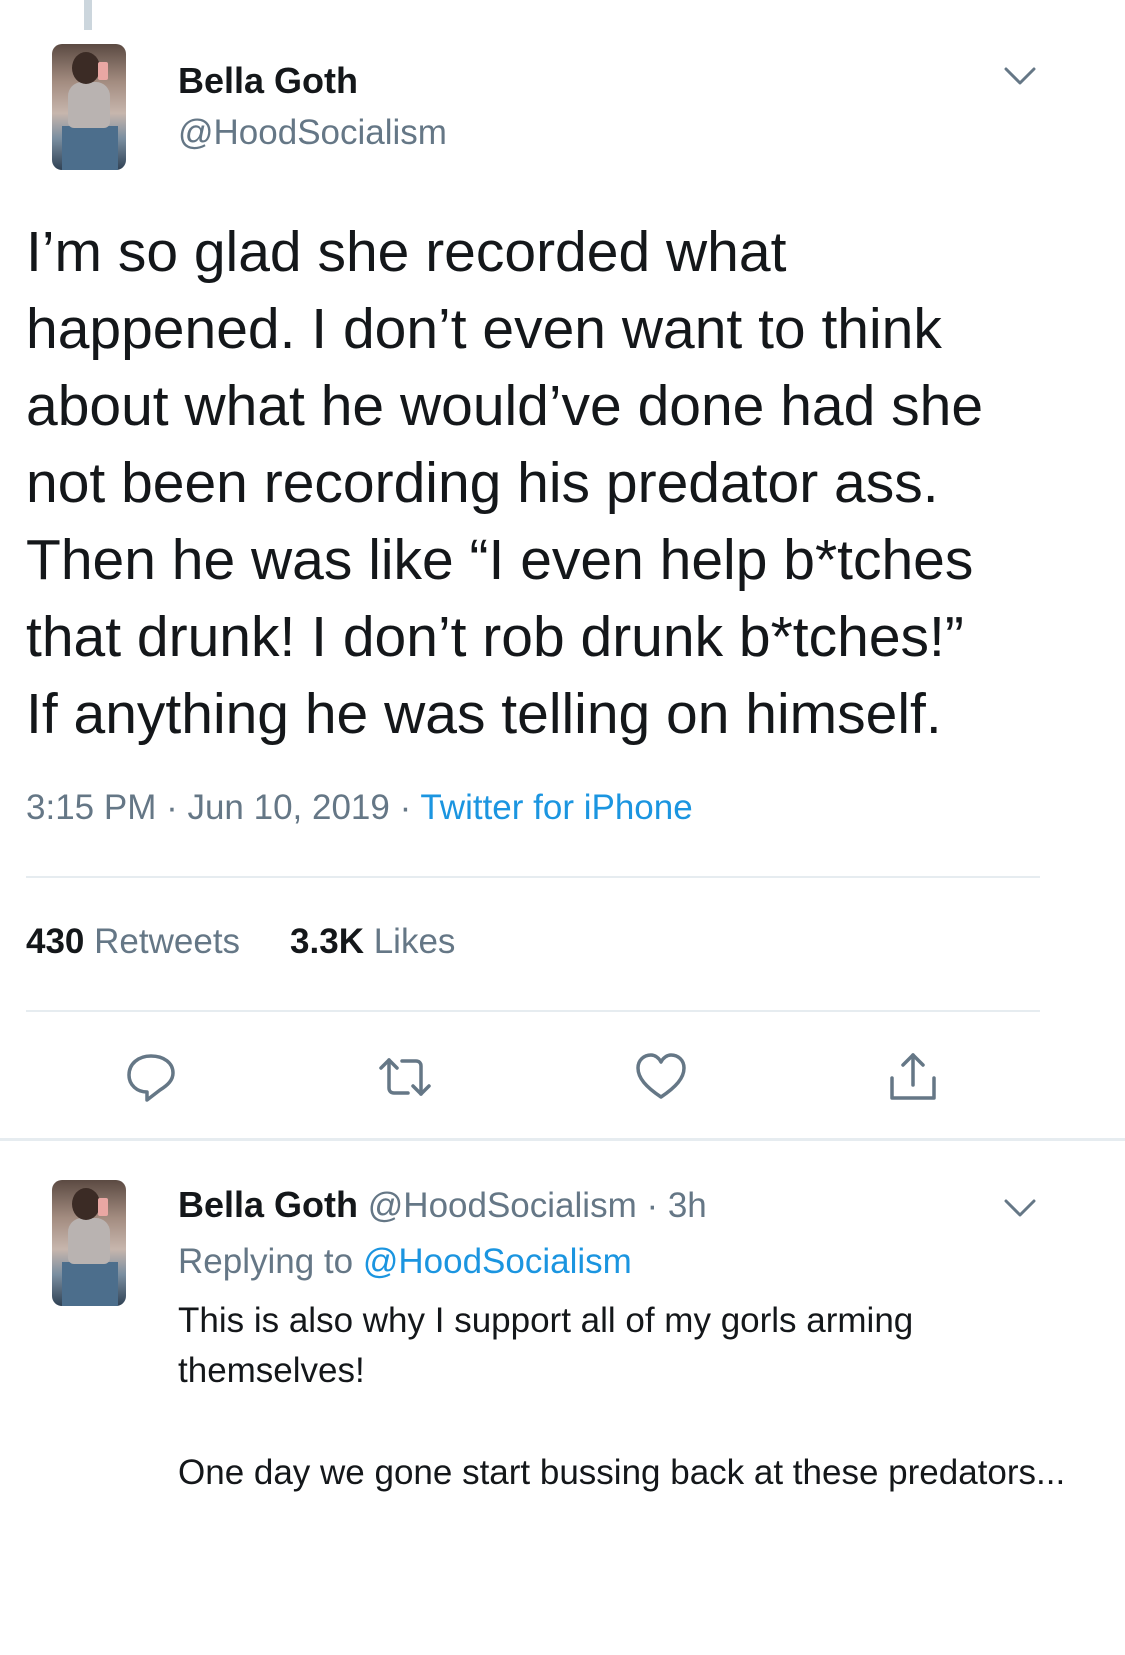 This screenshot has width=1125, height=1655. Describe the element at coordinates (500, 560) in the screenshot. I see `tweet-text-line: Then he was like “I even help b*tches` at that location.